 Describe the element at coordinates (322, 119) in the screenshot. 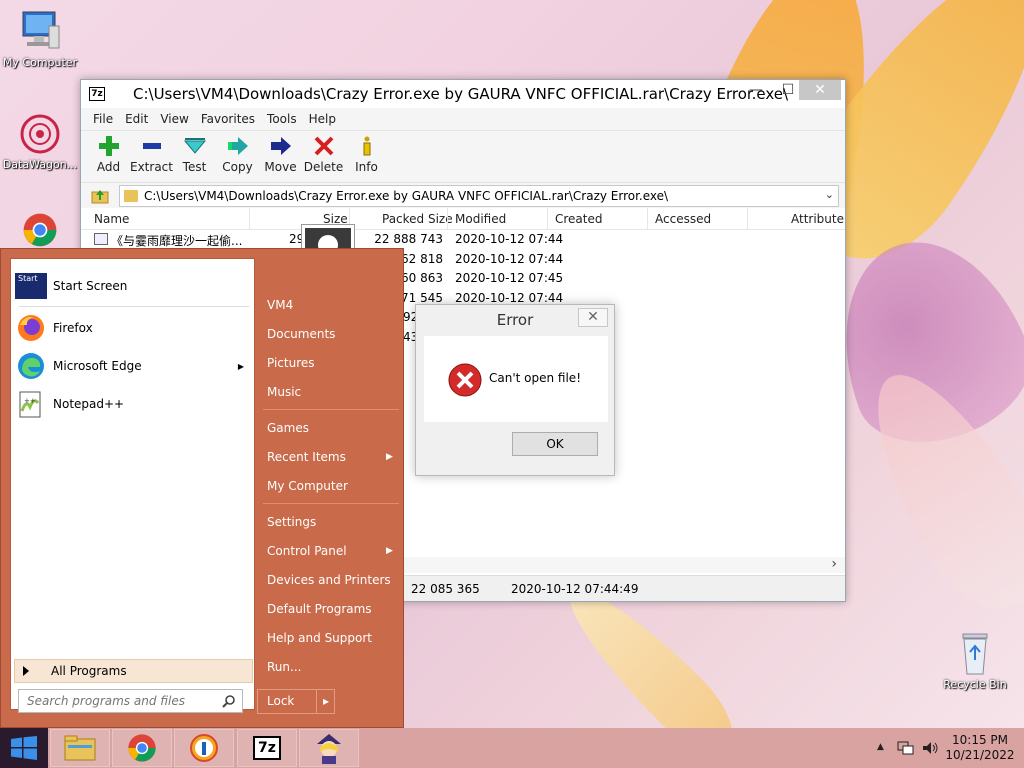

I see `menu-help: Help` at that location.